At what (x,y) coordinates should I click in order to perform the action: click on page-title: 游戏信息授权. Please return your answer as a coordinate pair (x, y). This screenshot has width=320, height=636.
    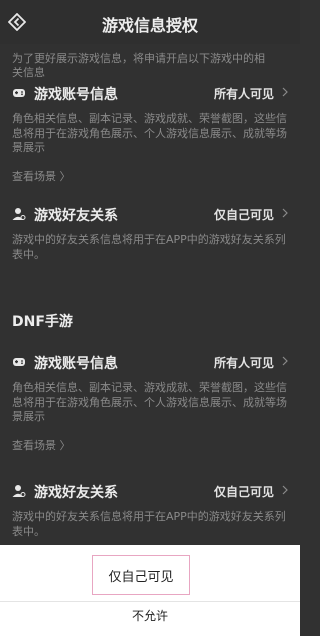
    Looking at the image, I should click on (149, 25).